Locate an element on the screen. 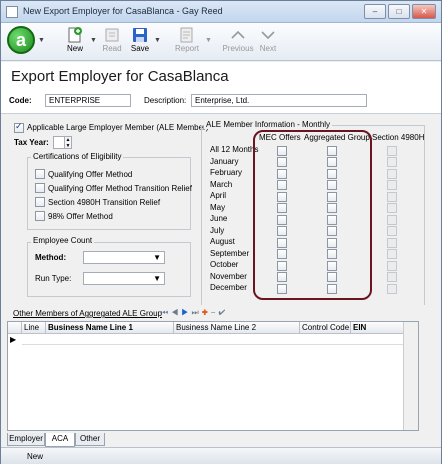 This screenshot has height=464, width=442. certifications-label: Certifications of Eligibility is located at coordinates (77, 156).